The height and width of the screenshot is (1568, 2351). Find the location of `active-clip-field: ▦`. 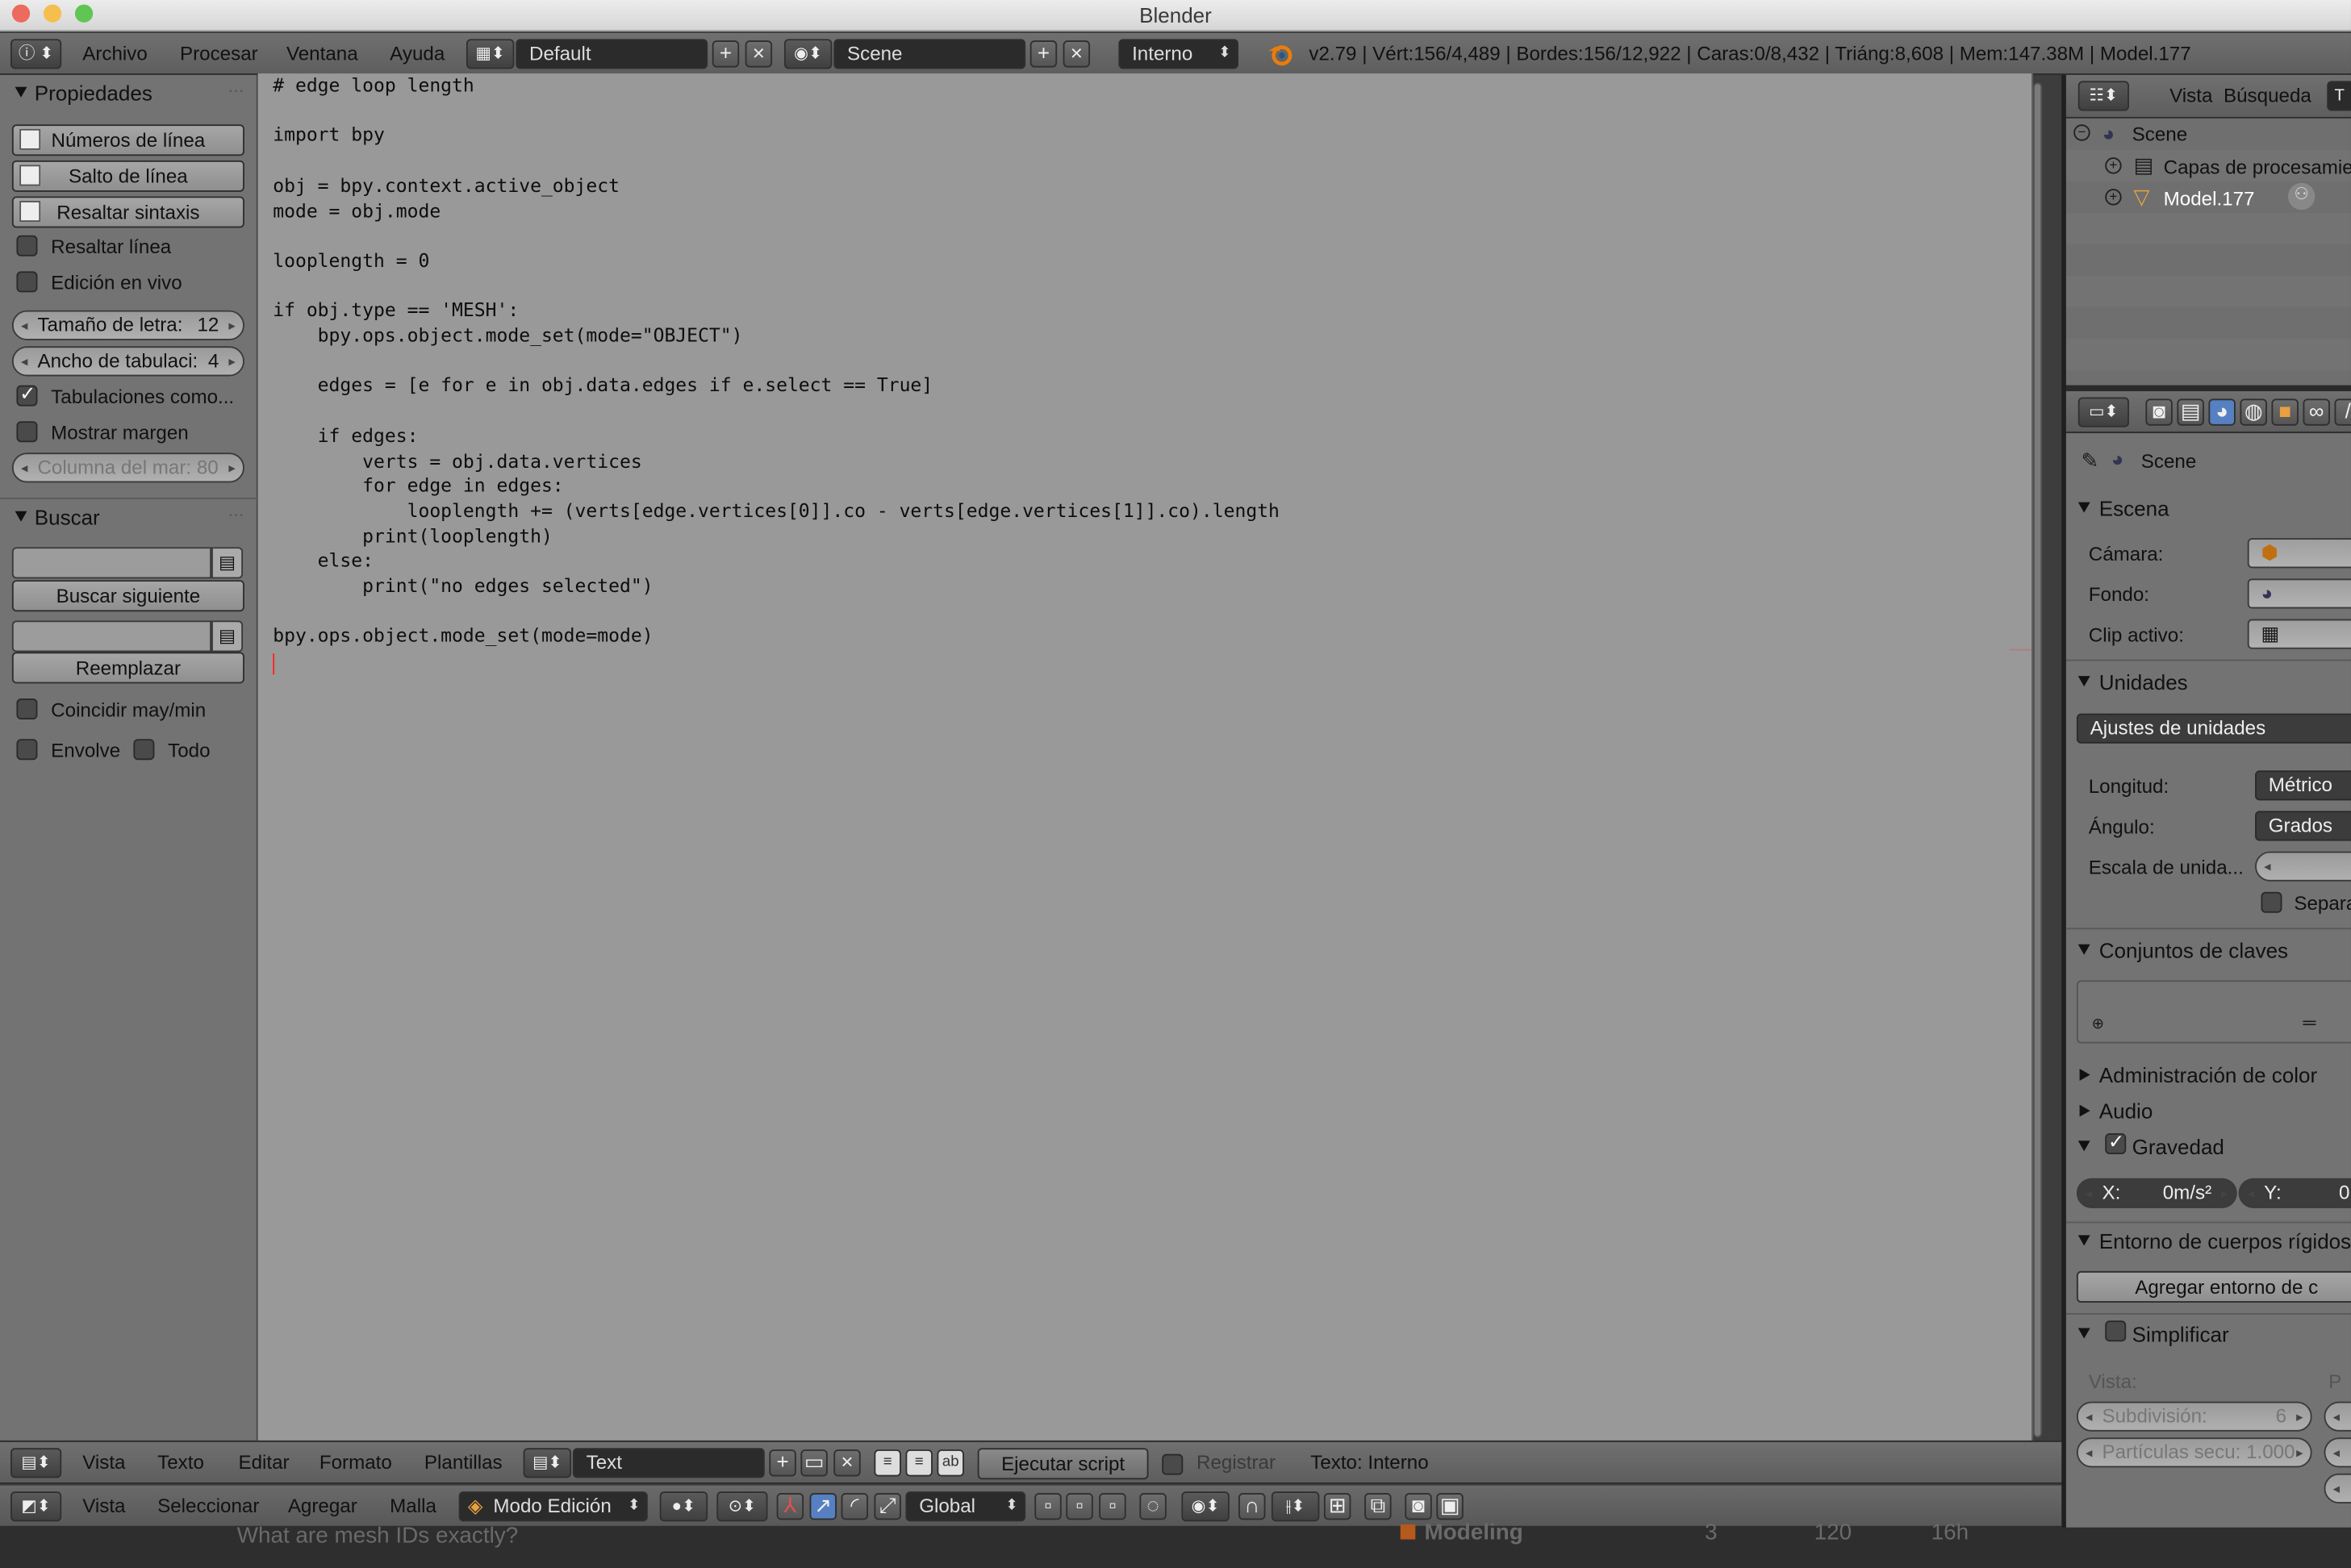

active-clip-field: ▦ is located at coordinates (2299, 634).